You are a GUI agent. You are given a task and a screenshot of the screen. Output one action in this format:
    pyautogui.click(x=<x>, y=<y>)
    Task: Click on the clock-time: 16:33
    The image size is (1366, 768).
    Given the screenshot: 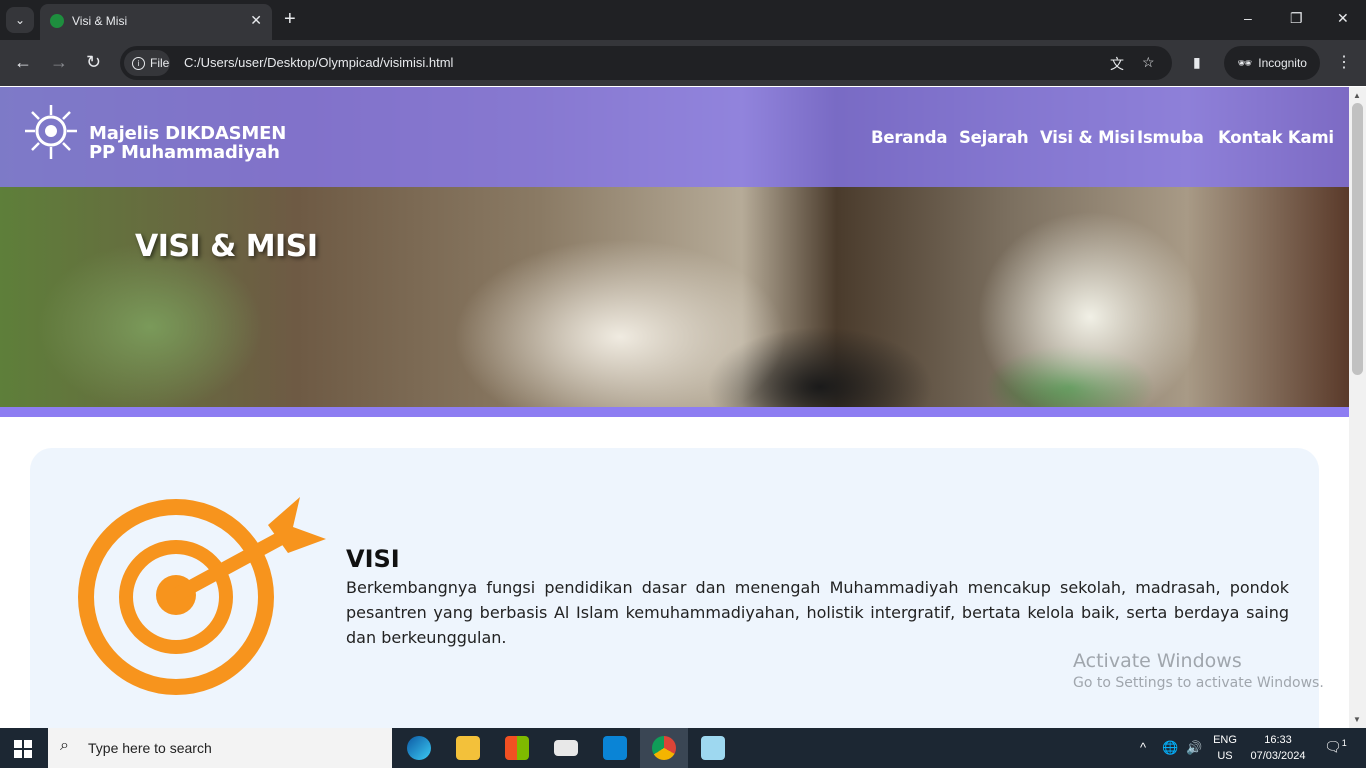 What is the action you would take?
    pyautogui.click(x=1278, y=740)
    